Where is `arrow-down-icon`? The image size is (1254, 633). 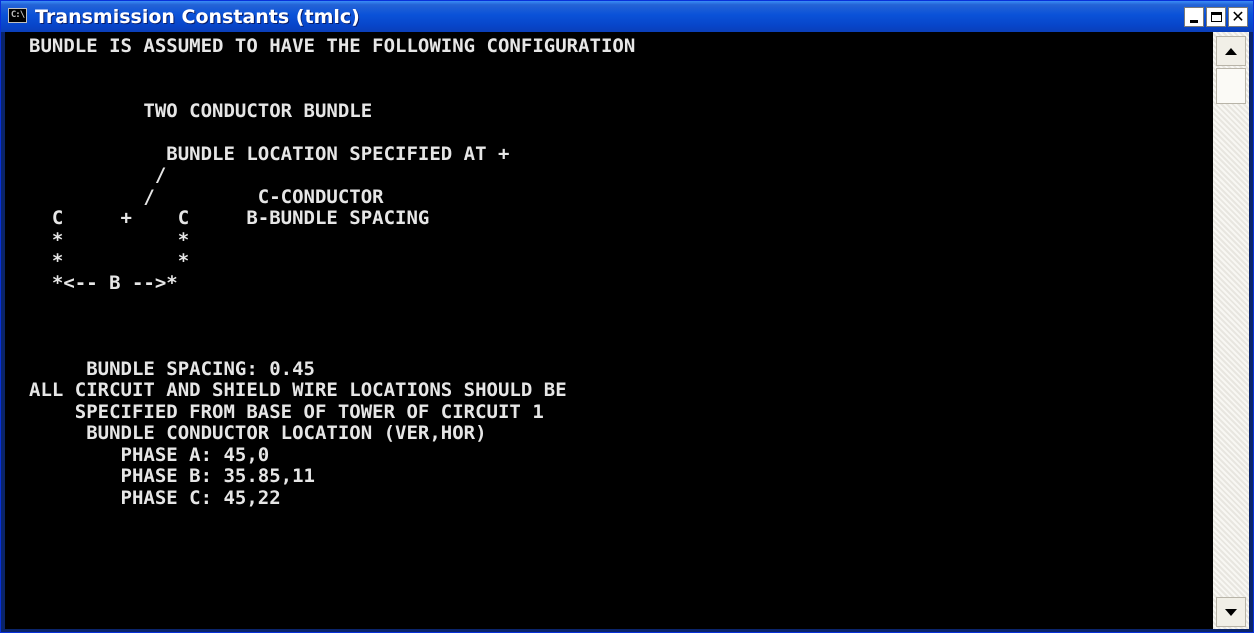 arrow-down-icon is located at coordinates (1231, 612).